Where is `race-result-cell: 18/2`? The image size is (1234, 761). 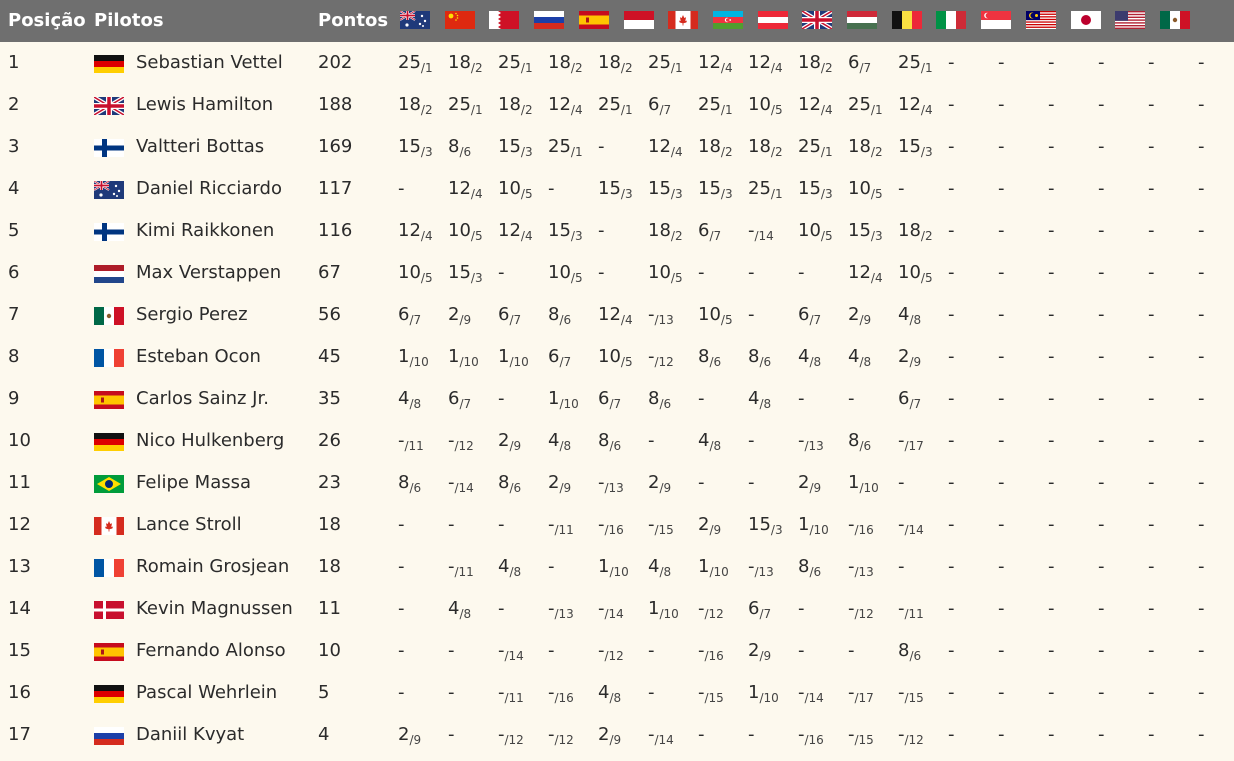 race-result-cell: 18/2 is located at coordinates (665, 231).